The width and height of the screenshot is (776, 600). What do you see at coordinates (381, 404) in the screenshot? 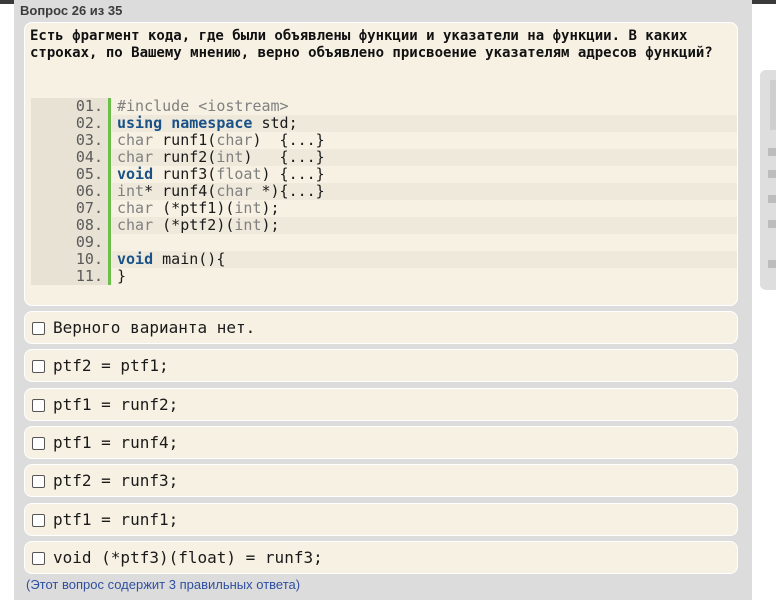
I see `answer-option: ptf1 = runf2;` at bounding box center [381, 404].